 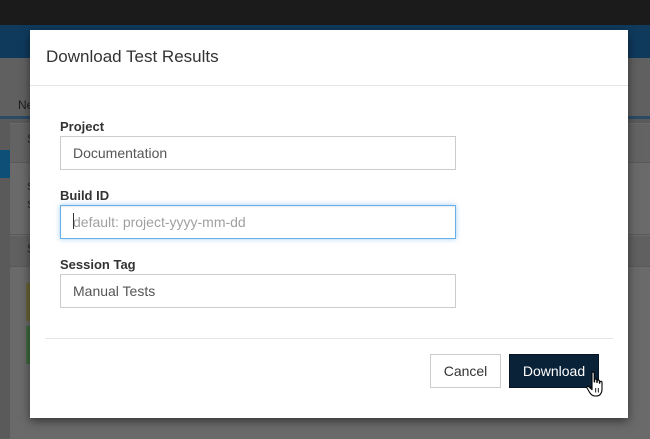 I want to click on project-input, so click(x=258, y=153).